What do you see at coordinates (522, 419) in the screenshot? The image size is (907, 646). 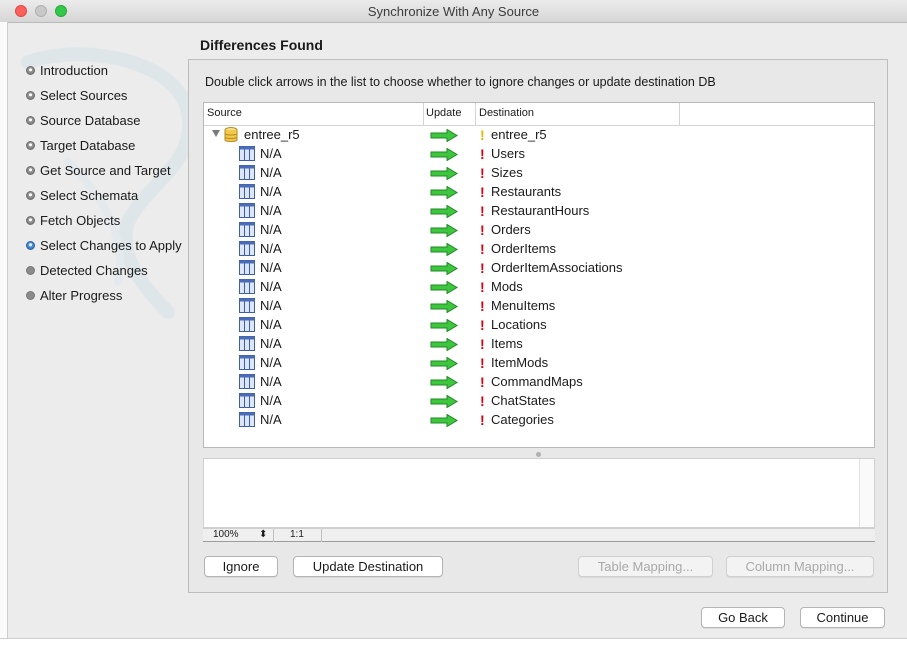 I see `row-destination: Categories` at bounding box center [522, 419].